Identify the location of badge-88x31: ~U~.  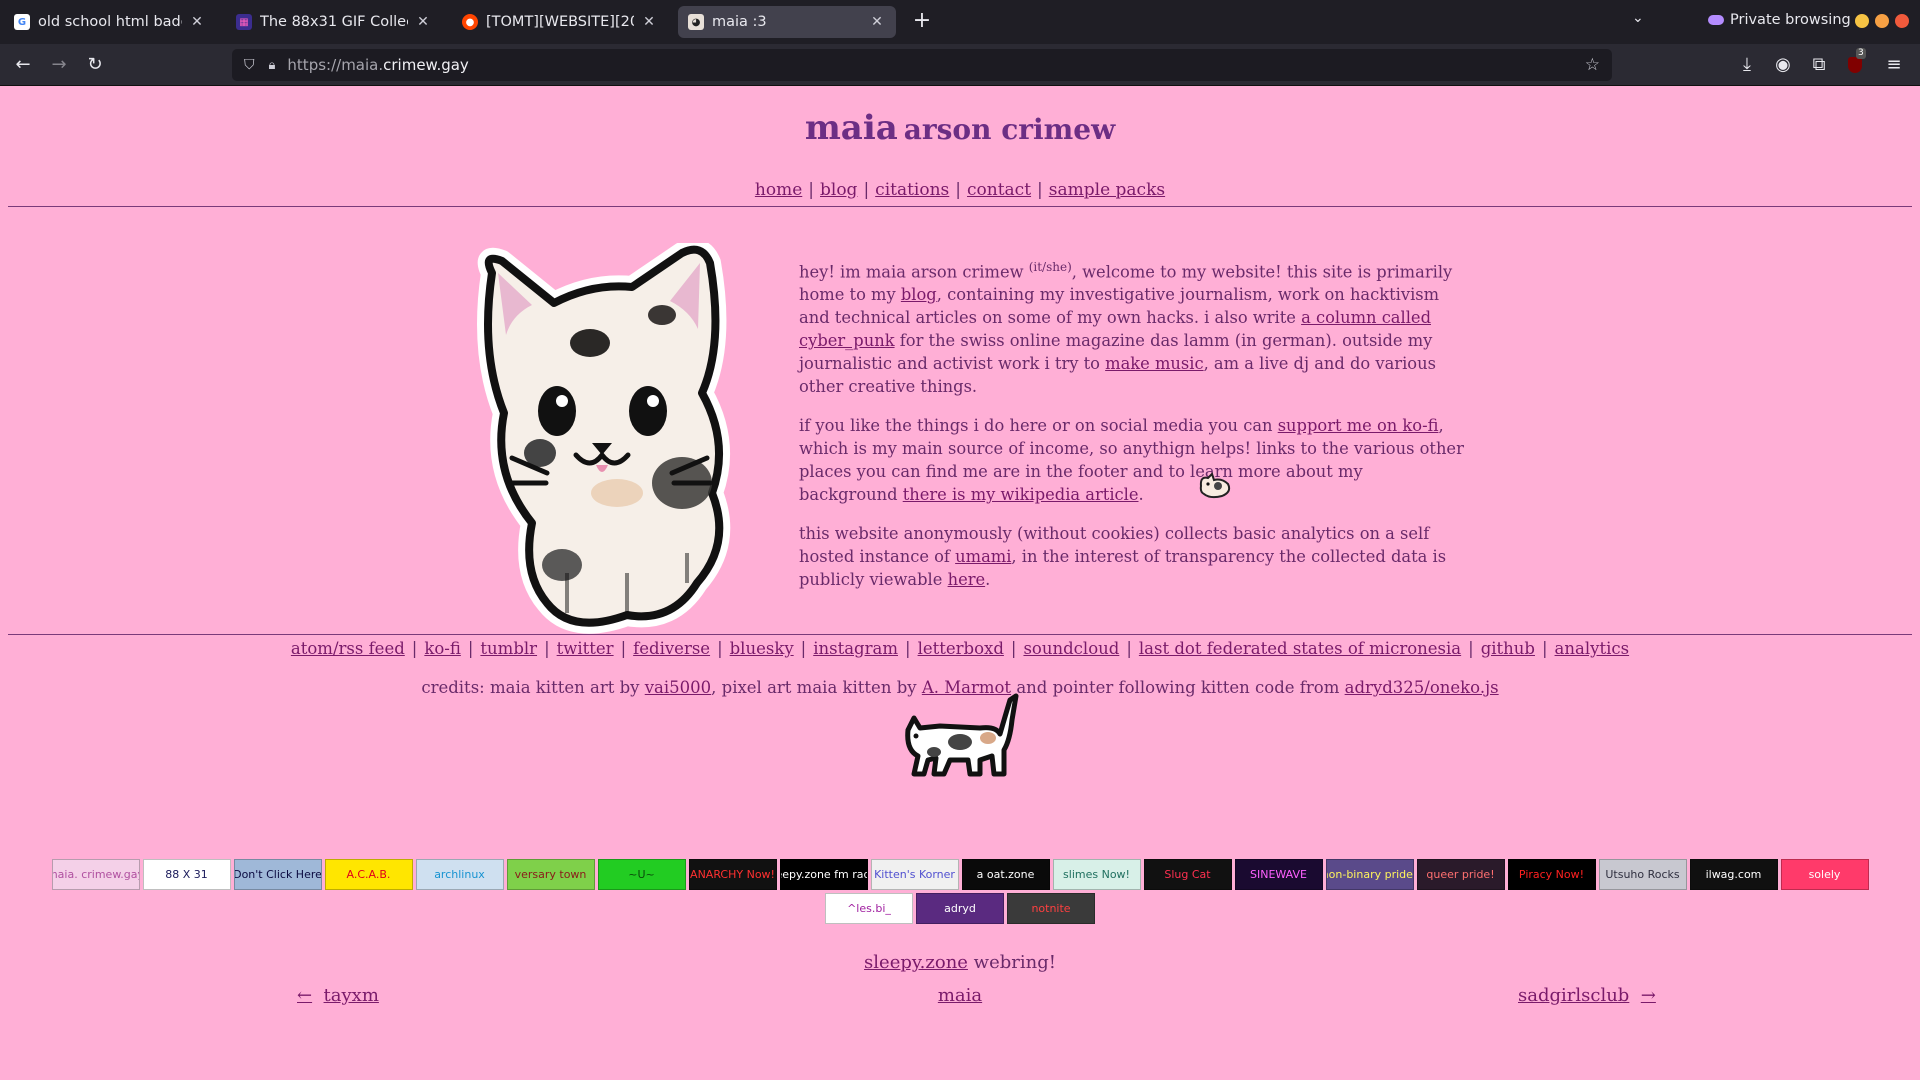
(641, 874).